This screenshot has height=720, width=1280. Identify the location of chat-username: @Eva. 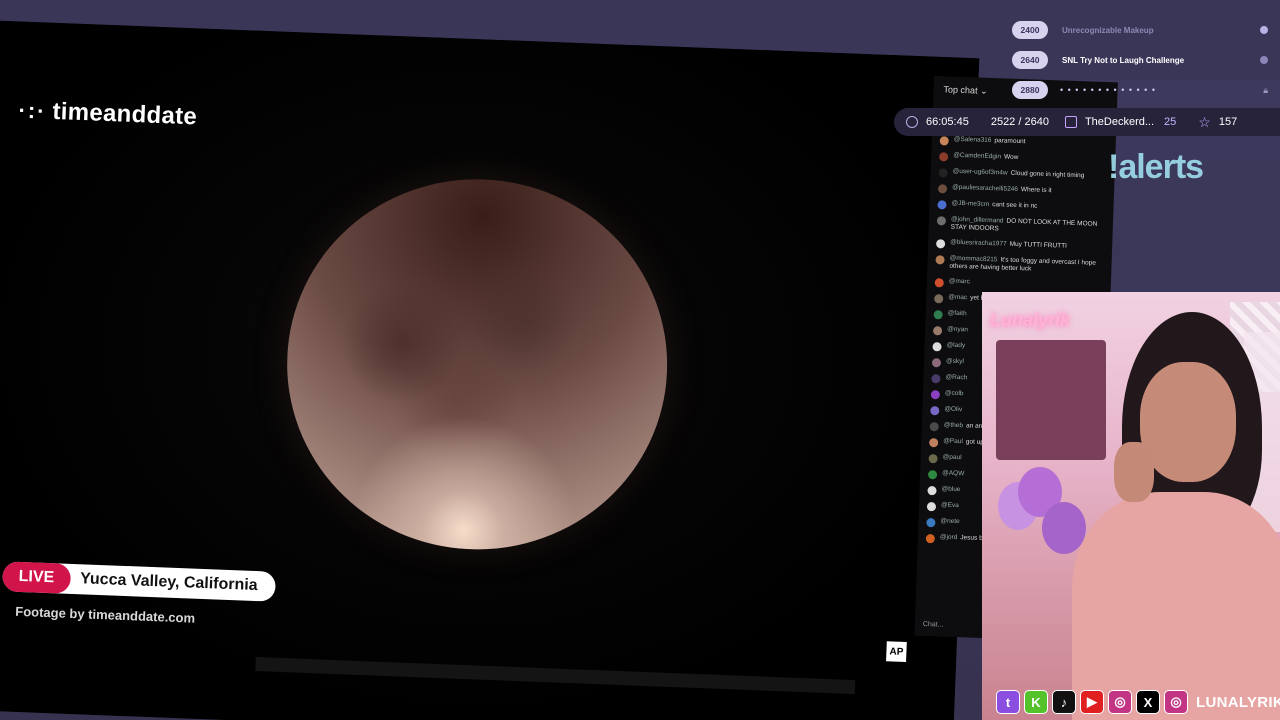
(950, 505).